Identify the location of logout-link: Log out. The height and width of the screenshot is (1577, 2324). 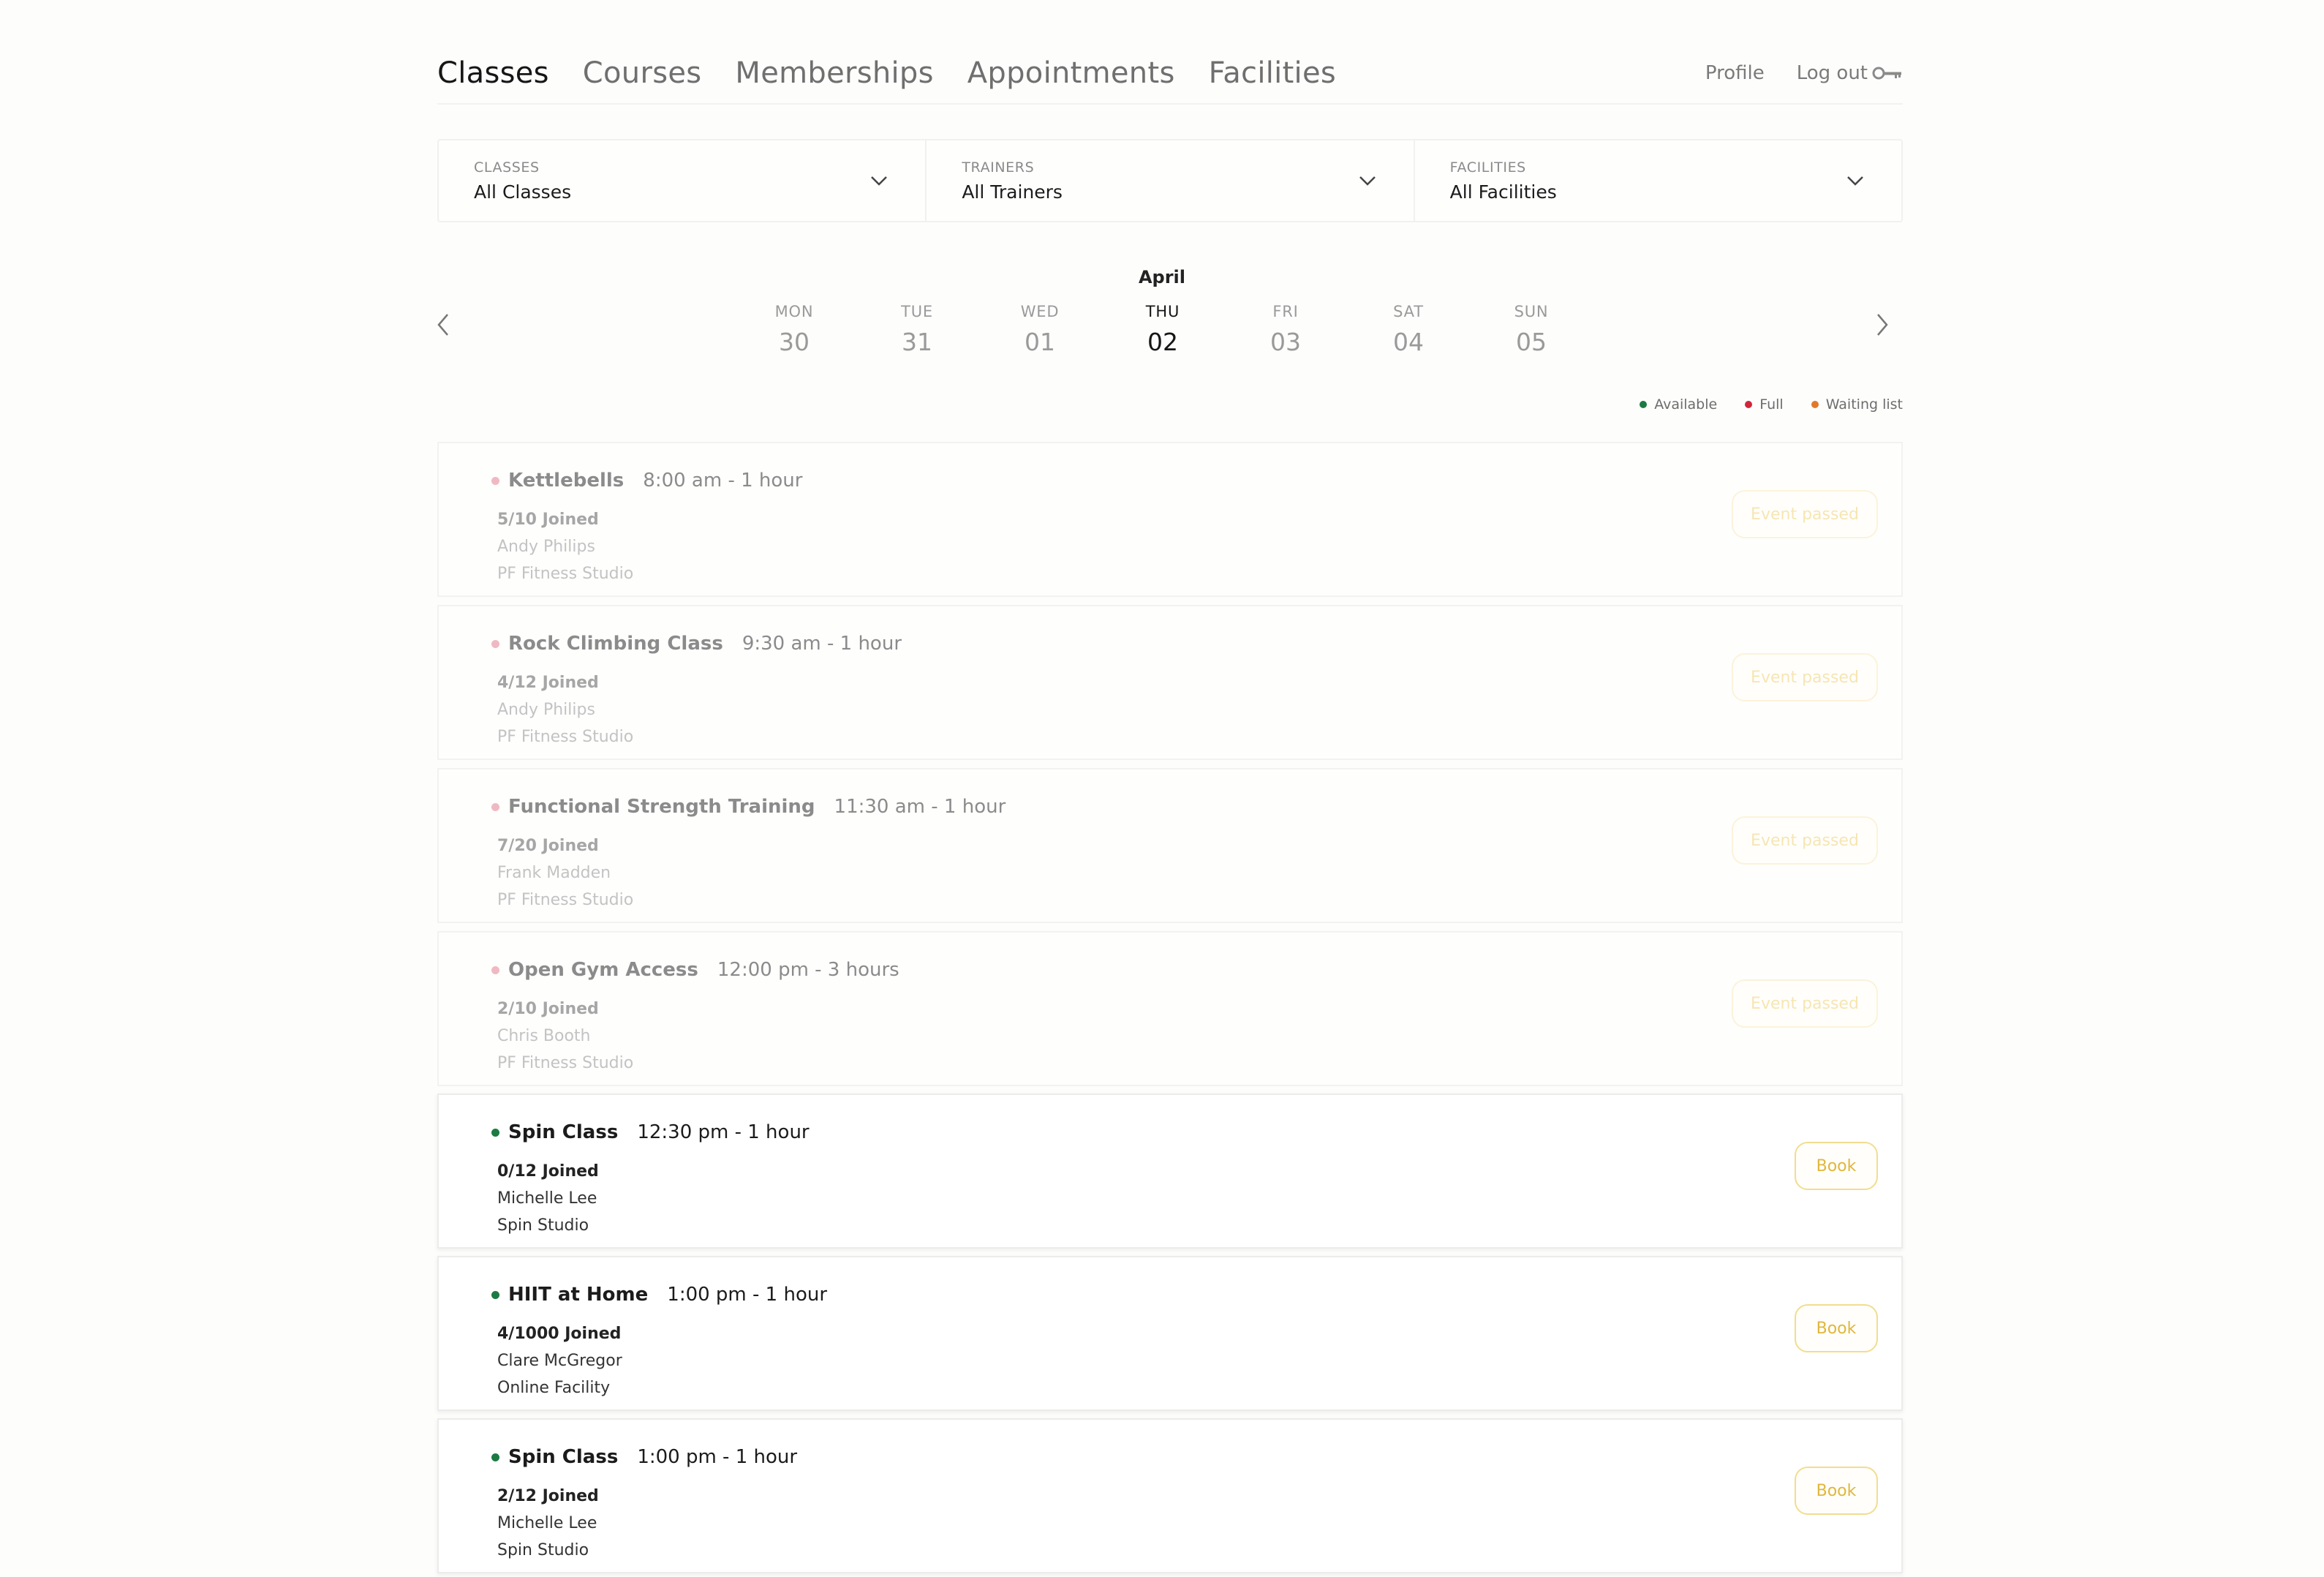
(1850, 73).